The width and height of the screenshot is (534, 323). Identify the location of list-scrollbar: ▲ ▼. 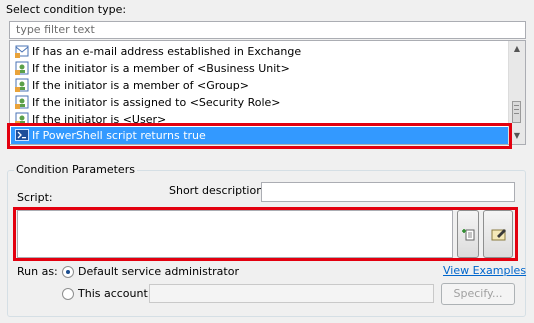
(516, 92).